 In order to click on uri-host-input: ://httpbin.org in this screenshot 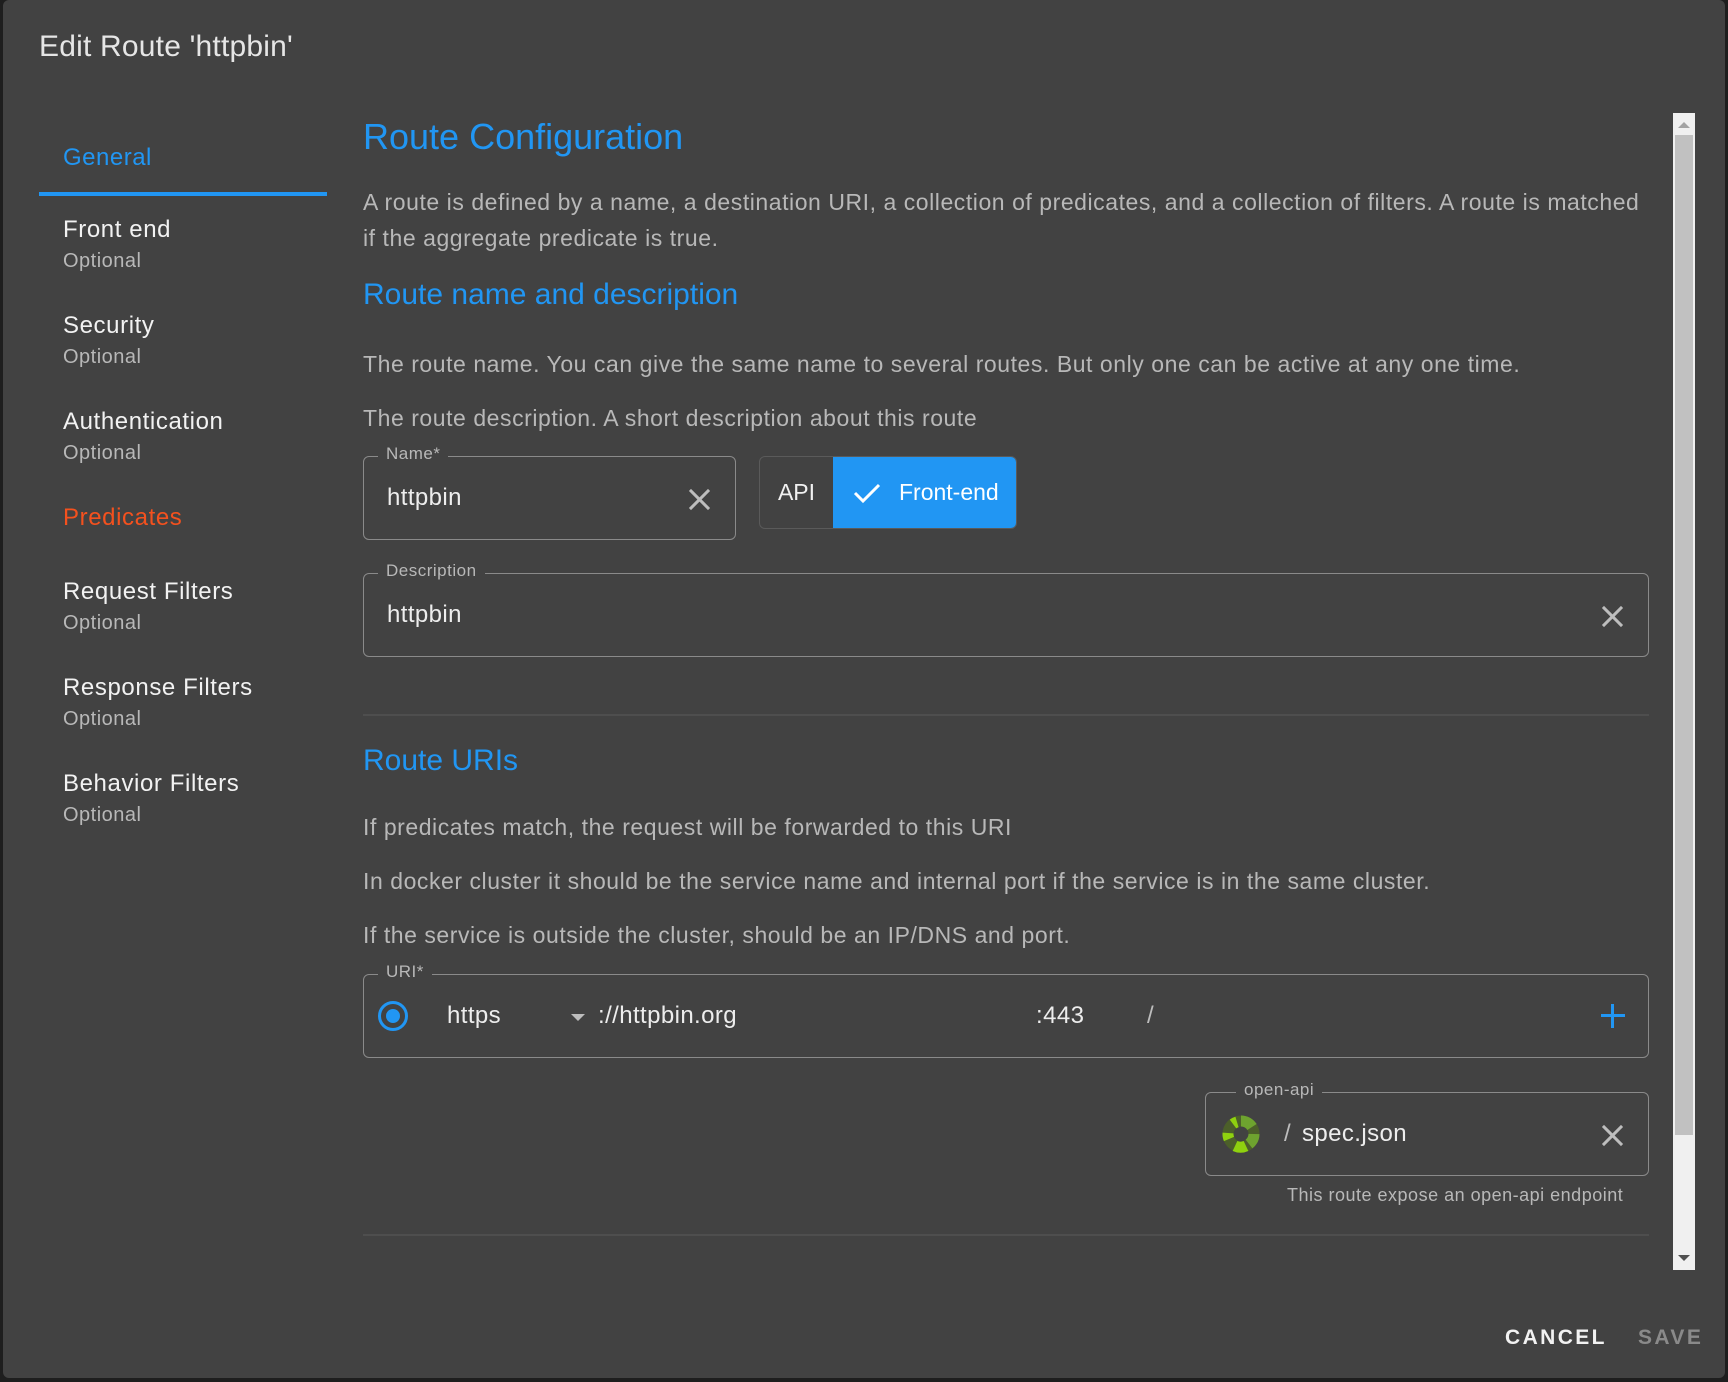, I will do `click(667, 1016)`.